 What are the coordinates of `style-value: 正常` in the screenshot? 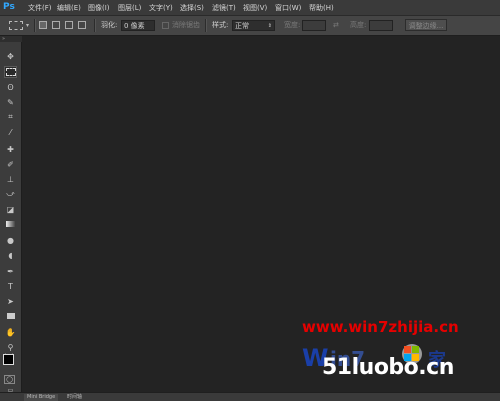 It's located at (242, 26).